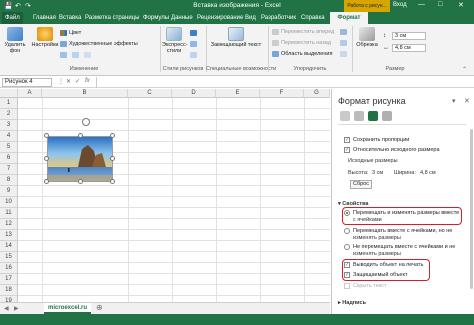 The width and height of the screenshot is (474, 325). What do you see at coordinates (9, 290) in the screenshot?
I see `row-header: 18` at bounding box center [9, 290].